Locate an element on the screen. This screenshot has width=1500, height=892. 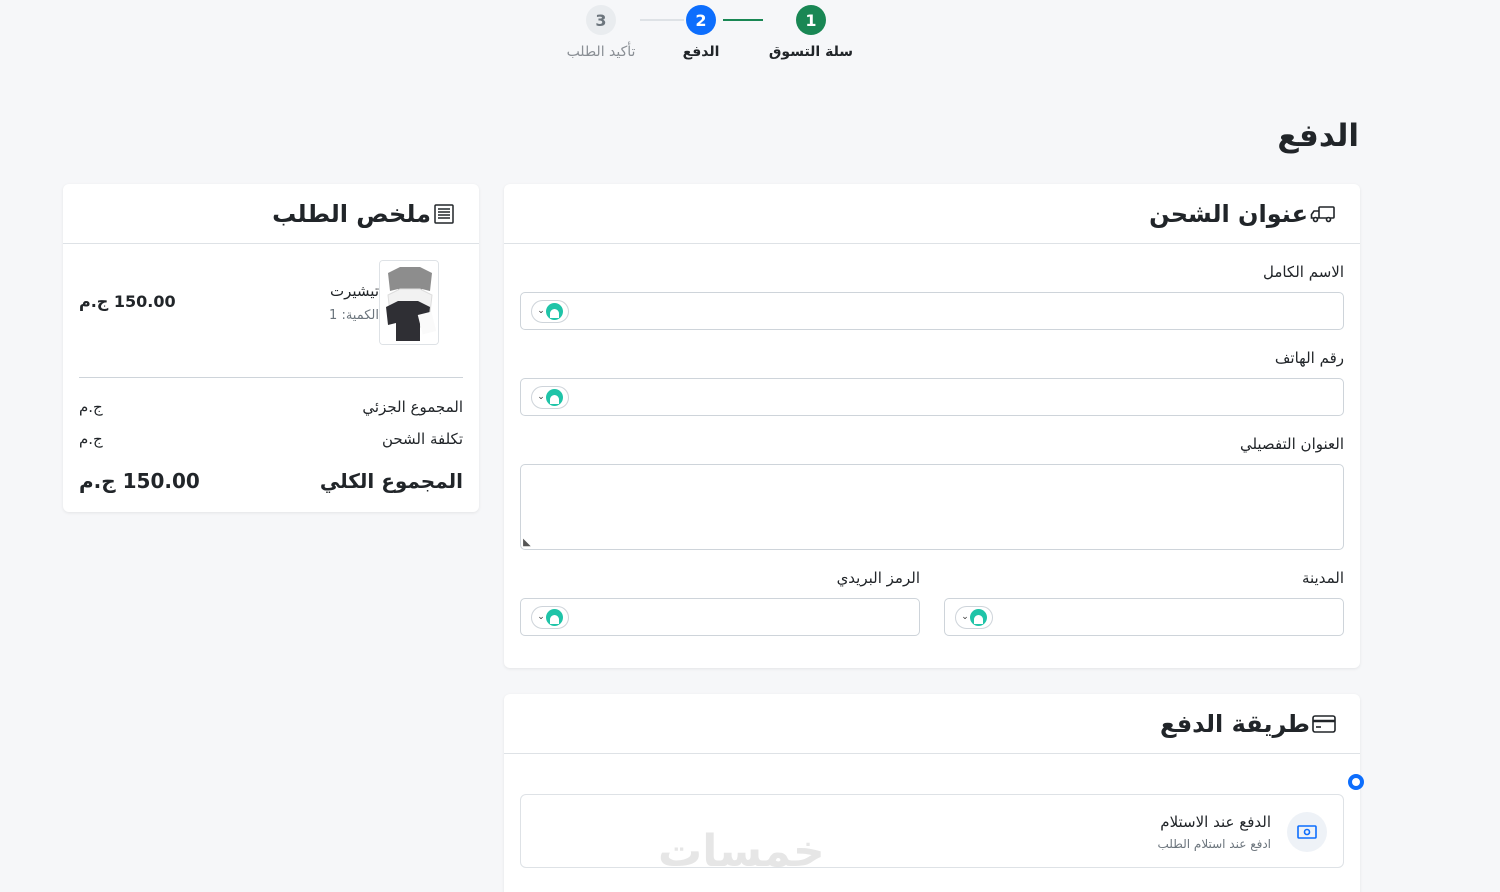
order-summary-header: ملخص الطلب is located at coordinates (271, 214).